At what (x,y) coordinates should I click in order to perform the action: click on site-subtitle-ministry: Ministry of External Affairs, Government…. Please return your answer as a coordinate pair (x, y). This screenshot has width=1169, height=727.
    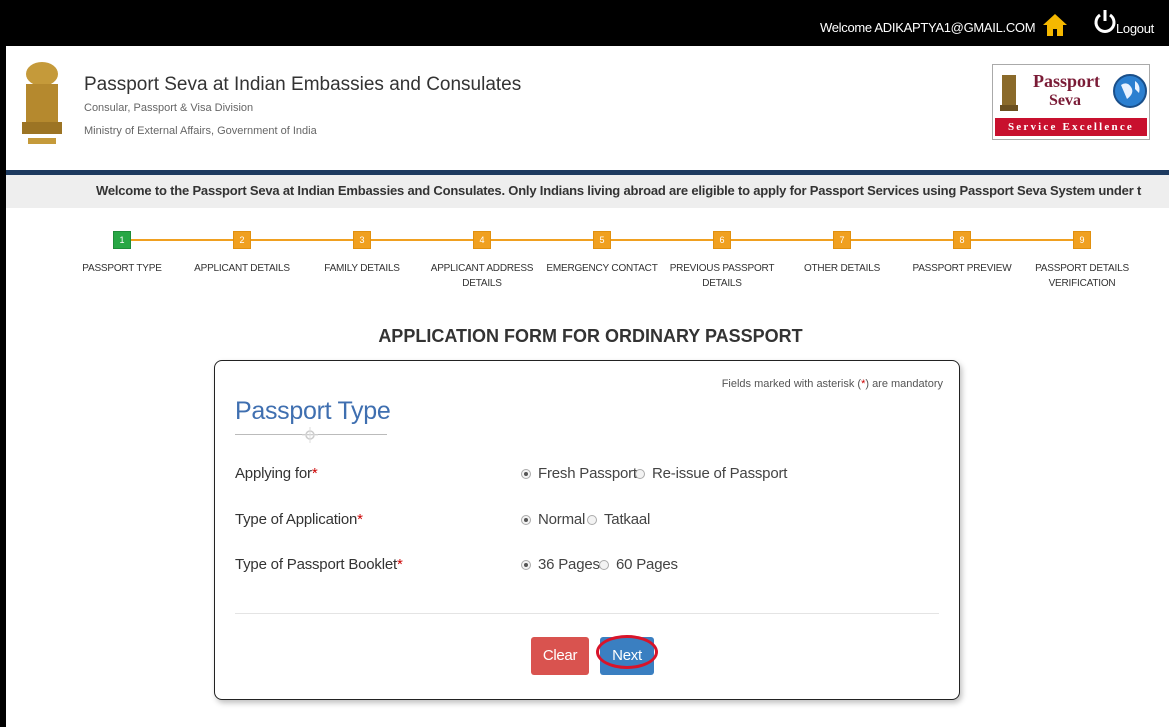
    Looking at the image, I should click on (200, 131).